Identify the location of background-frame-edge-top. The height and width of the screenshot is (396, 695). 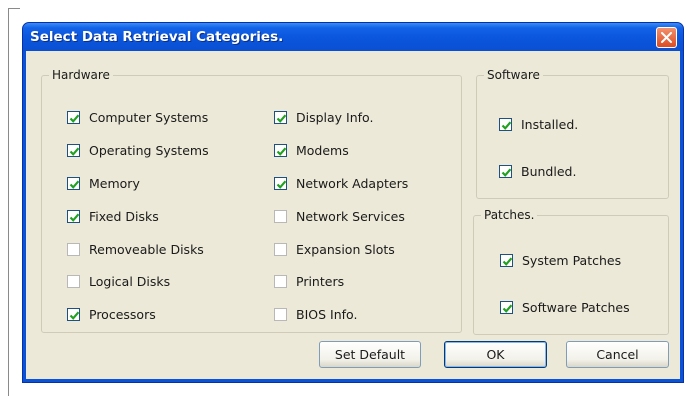
(14, 8).